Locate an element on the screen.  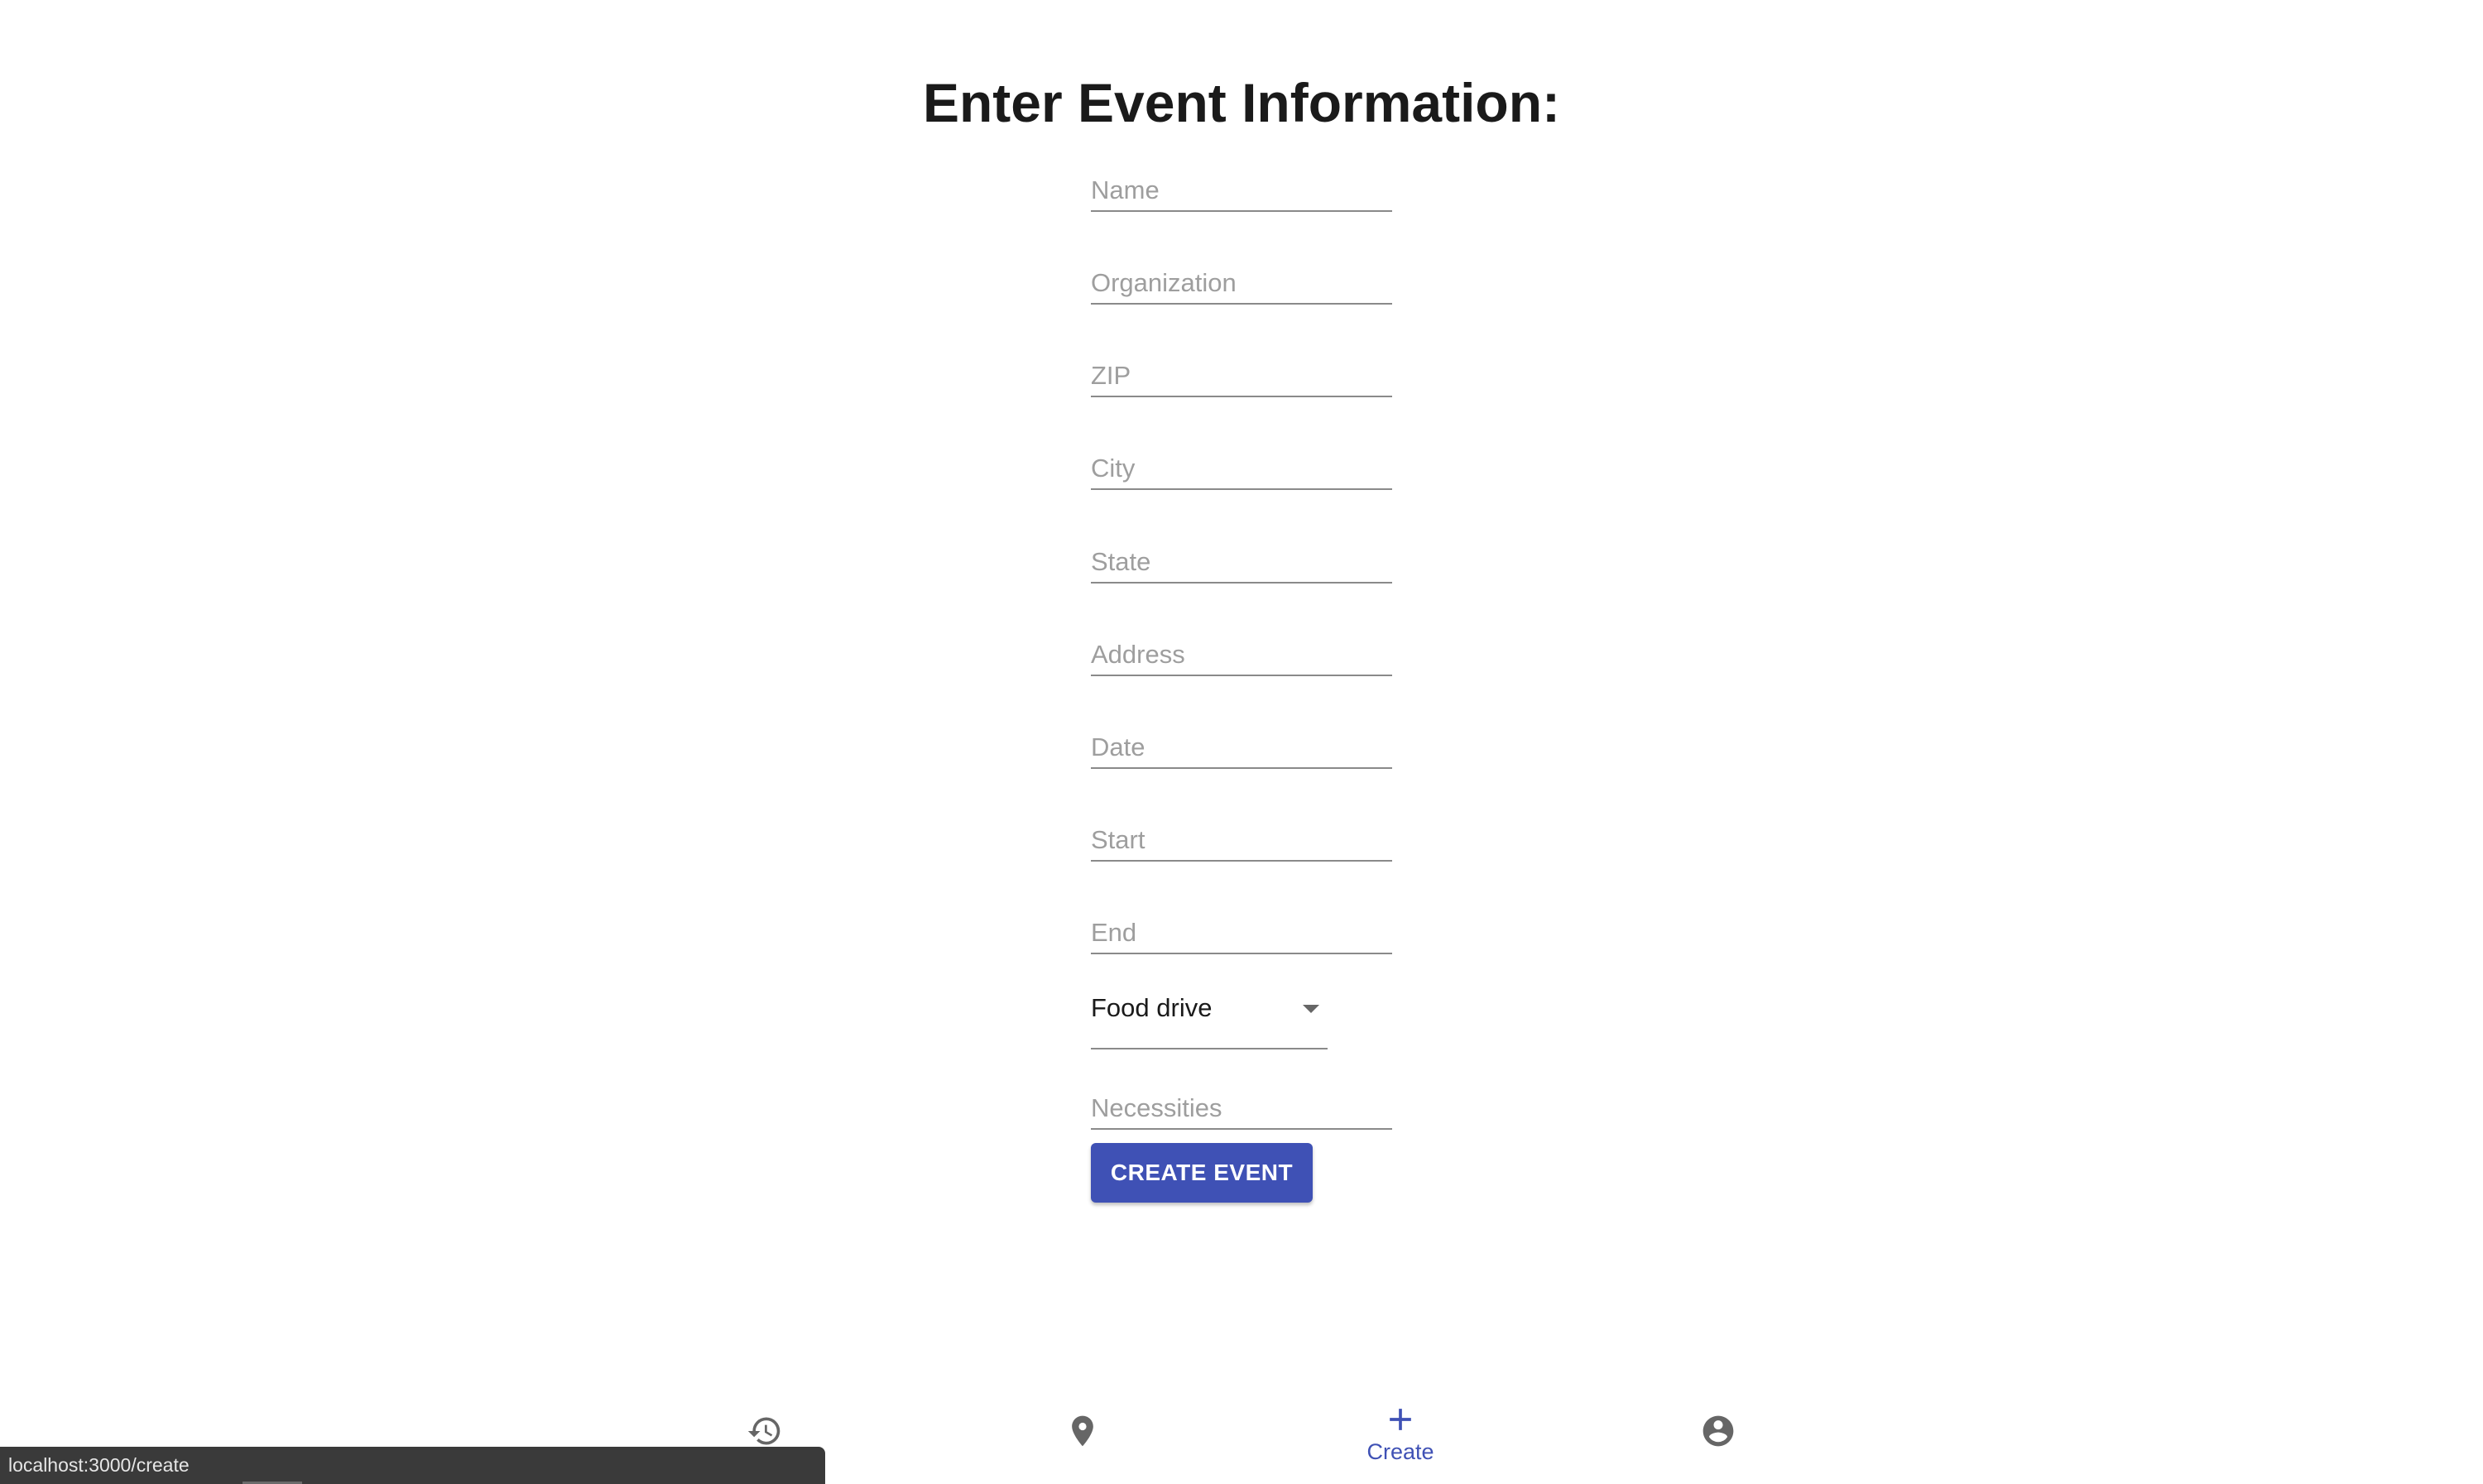
necessities-input is located at coordinates (1241, 1108).